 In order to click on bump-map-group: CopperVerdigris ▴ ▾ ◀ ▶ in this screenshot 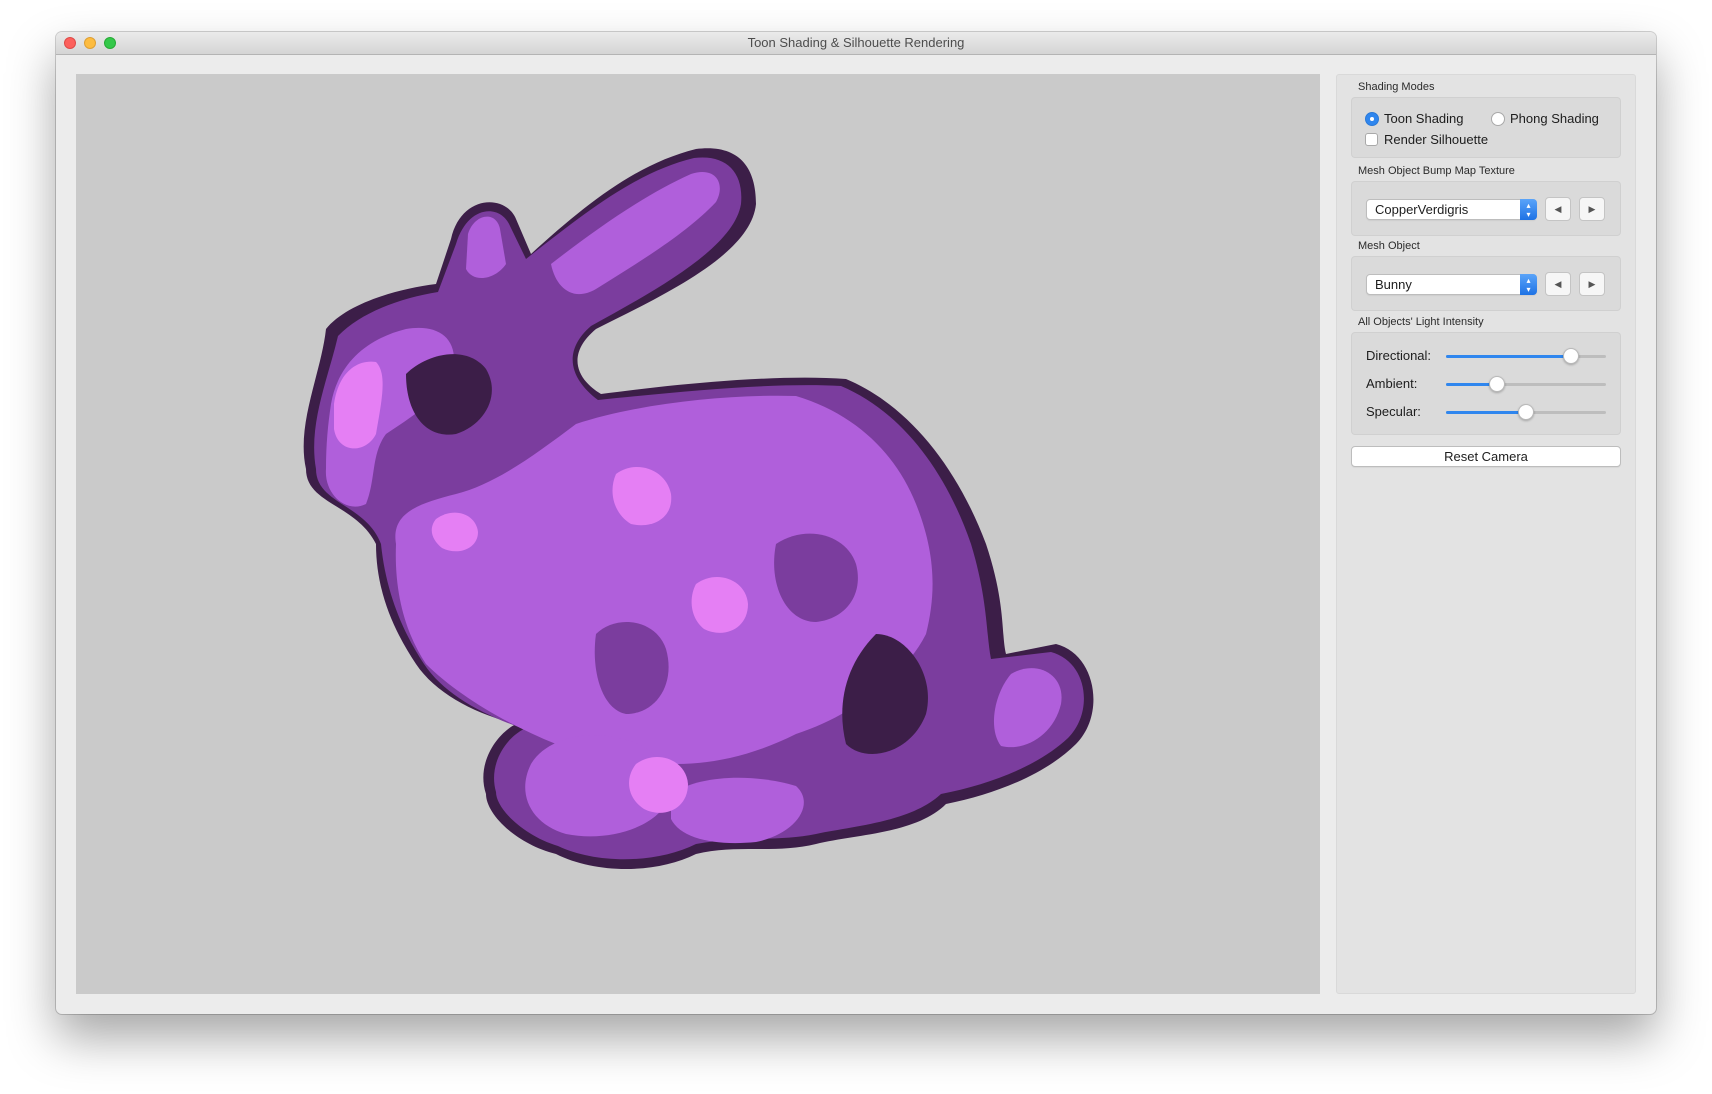, I will do `click(1486, 208)`.